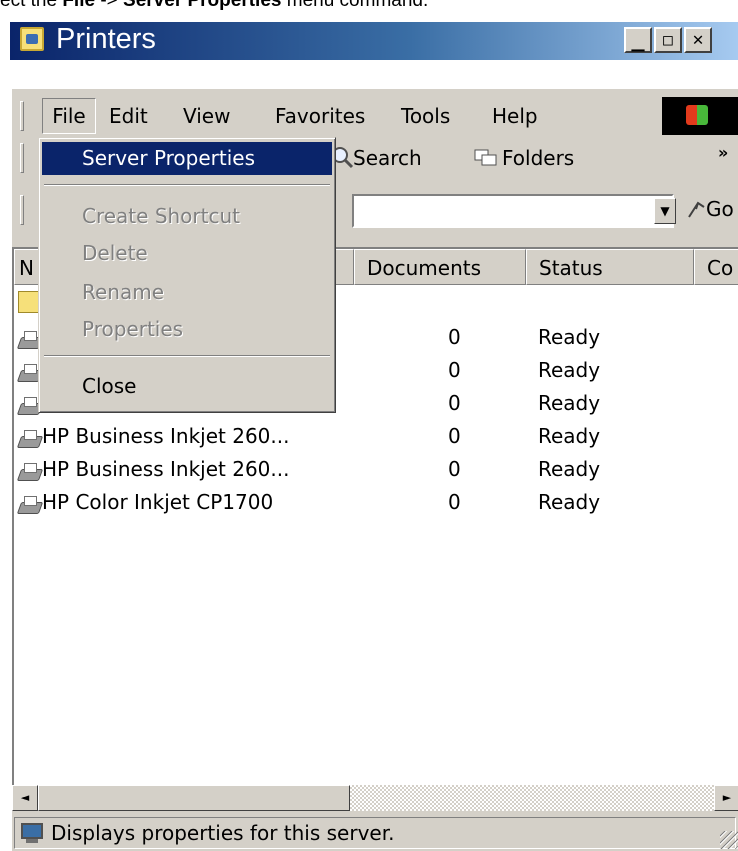  I want to click on menu-edit: Edit, so click(128, 116).